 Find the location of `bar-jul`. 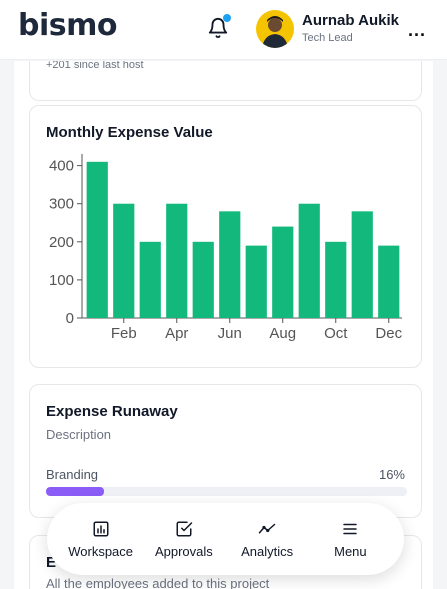

bar-jul is located at coordinates (256, 281).